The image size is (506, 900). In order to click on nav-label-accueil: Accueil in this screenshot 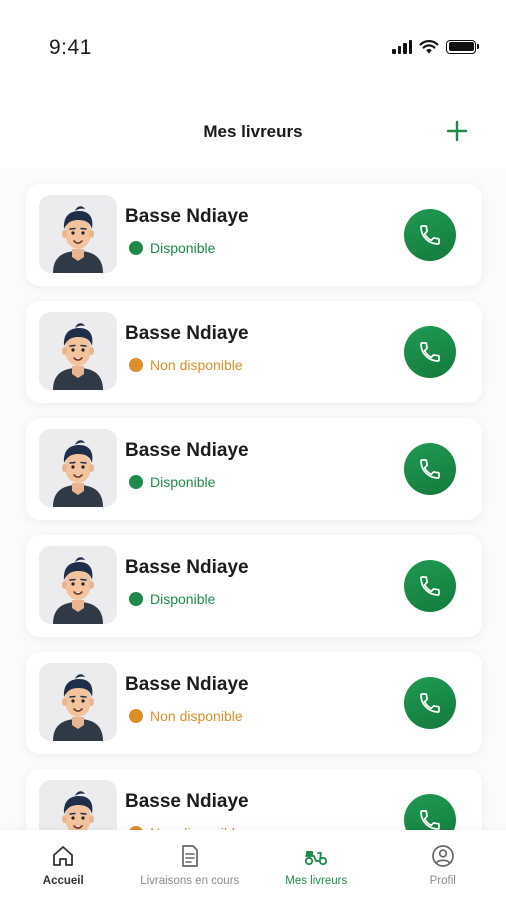, I will do `click(63, 881)`.